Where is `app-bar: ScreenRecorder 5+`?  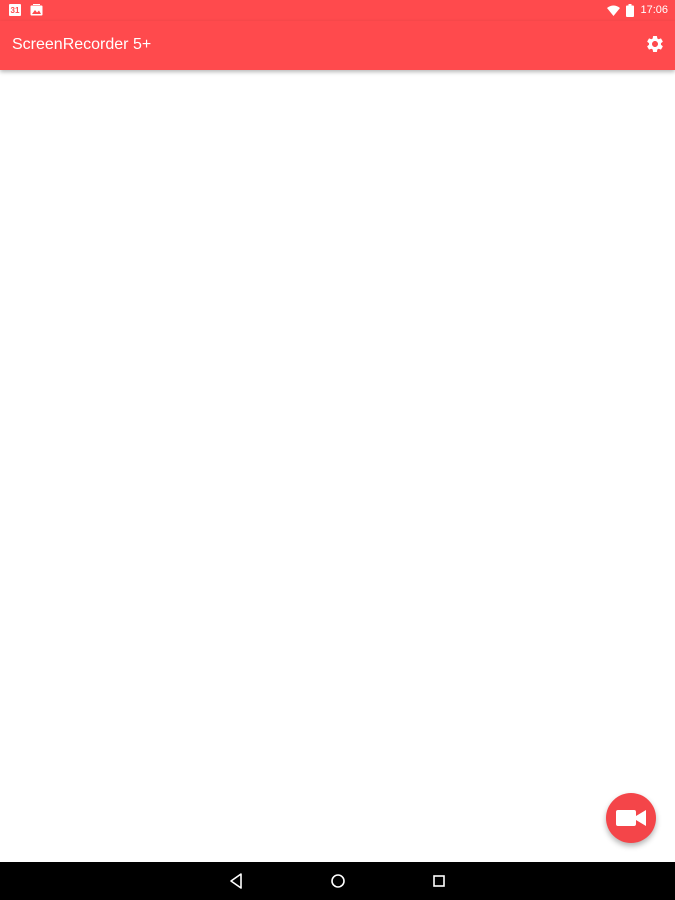
app-bar: ScreenRecorder 5+ is located at coordinates (337, 45).